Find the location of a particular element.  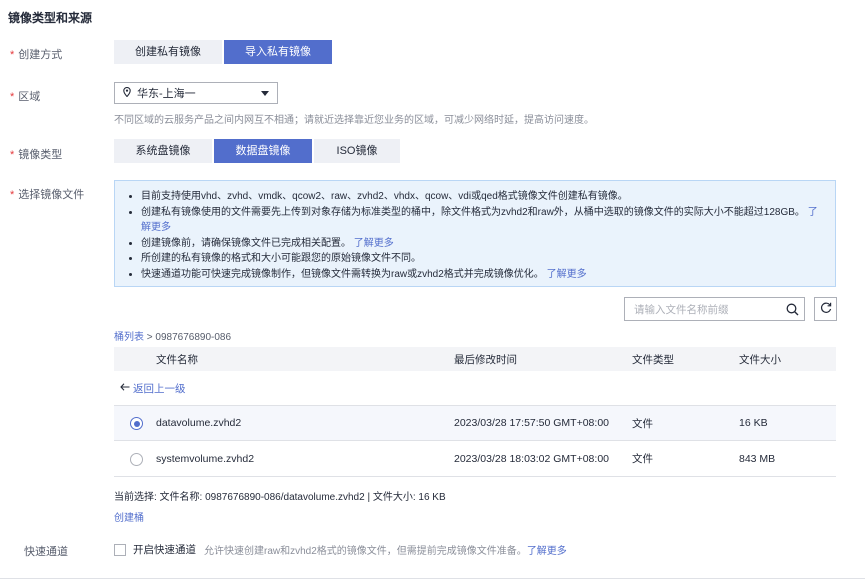

region-value: 华东-上海一 is located at coordinates (166, 94).